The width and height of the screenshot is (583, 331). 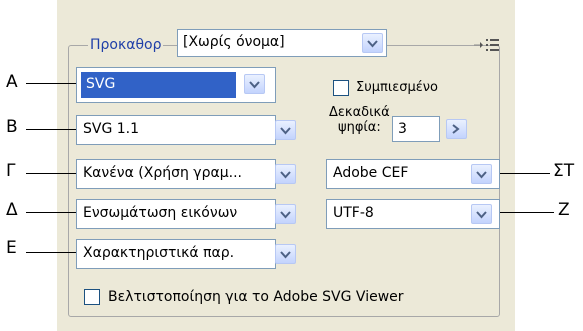 What do you see at coordinates (11, 248) in the screenshot?
I see `callout-e: E` at bounding box center [11, 248].